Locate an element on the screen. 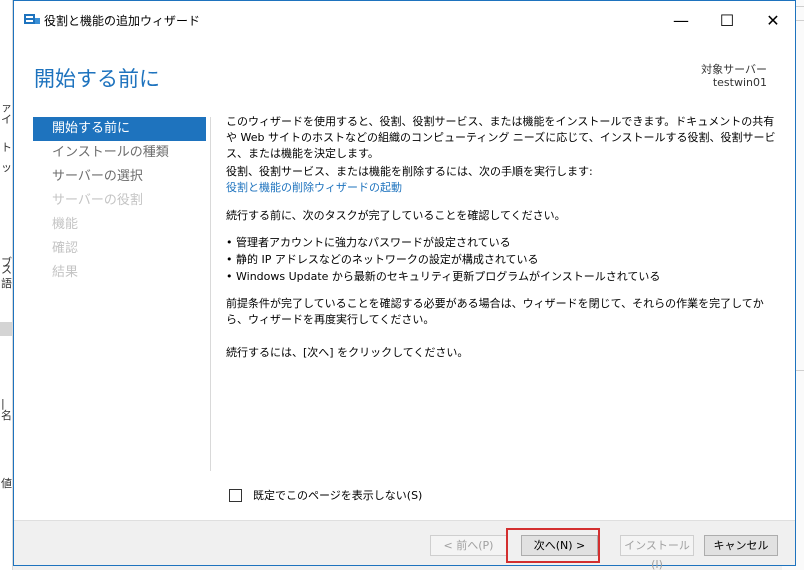  nav-item-features: 機能 is located at coordinates (65, 224).